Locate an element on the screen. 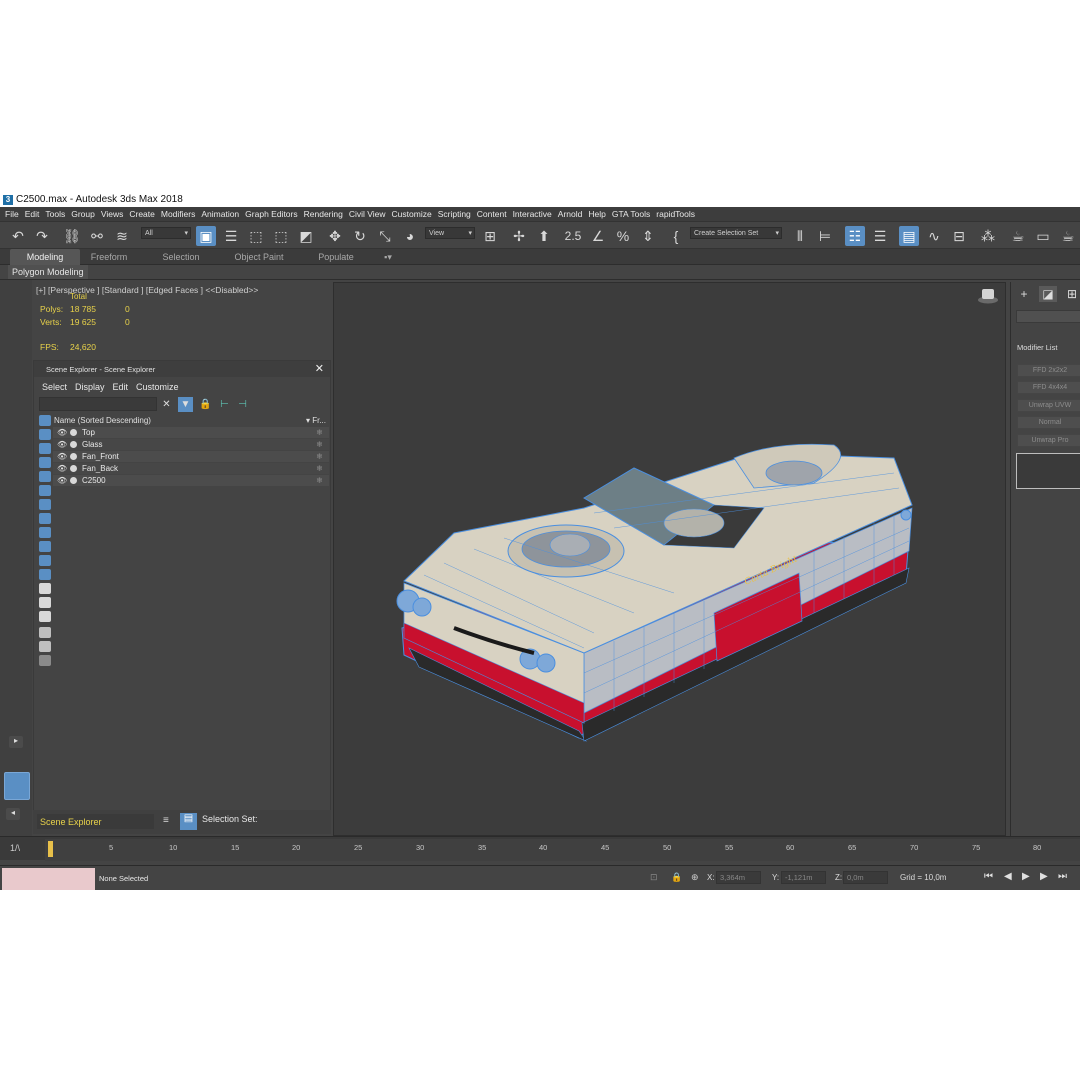  menu-scripting: Scripting is located at coordinates (454, 214).